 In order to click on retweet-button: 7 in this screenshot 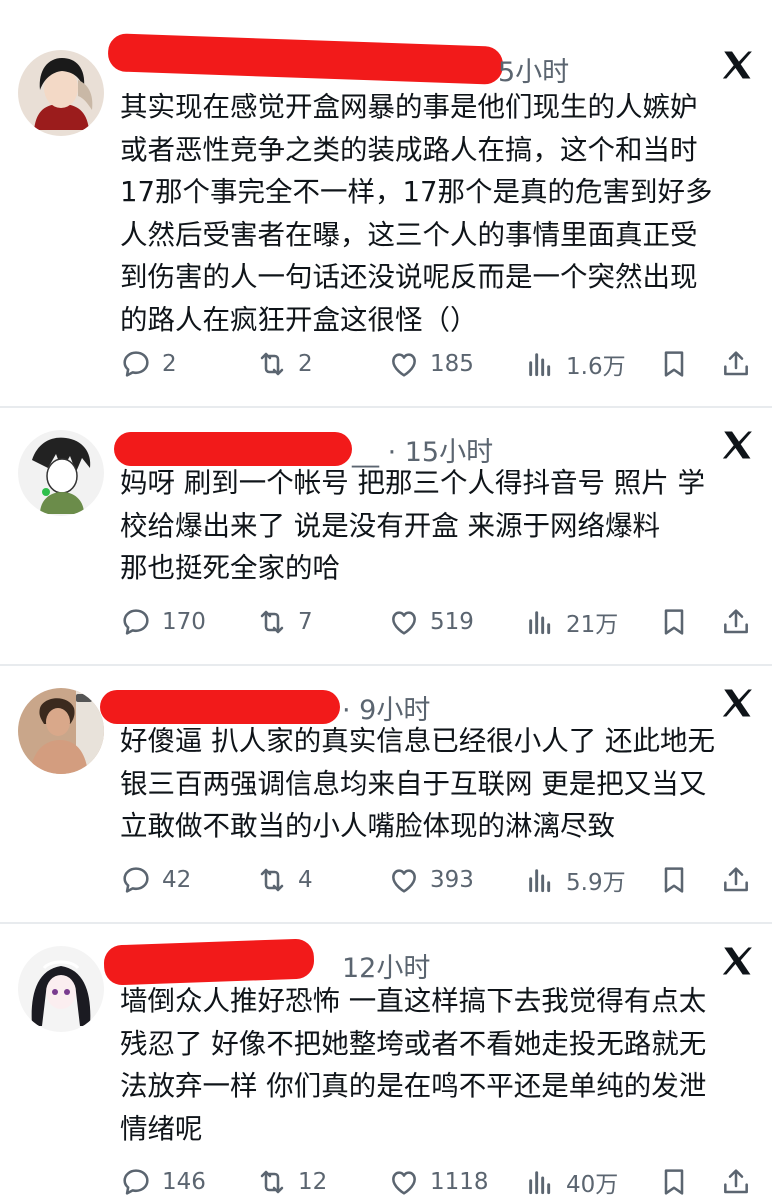, I will do `click(284, 622)`.